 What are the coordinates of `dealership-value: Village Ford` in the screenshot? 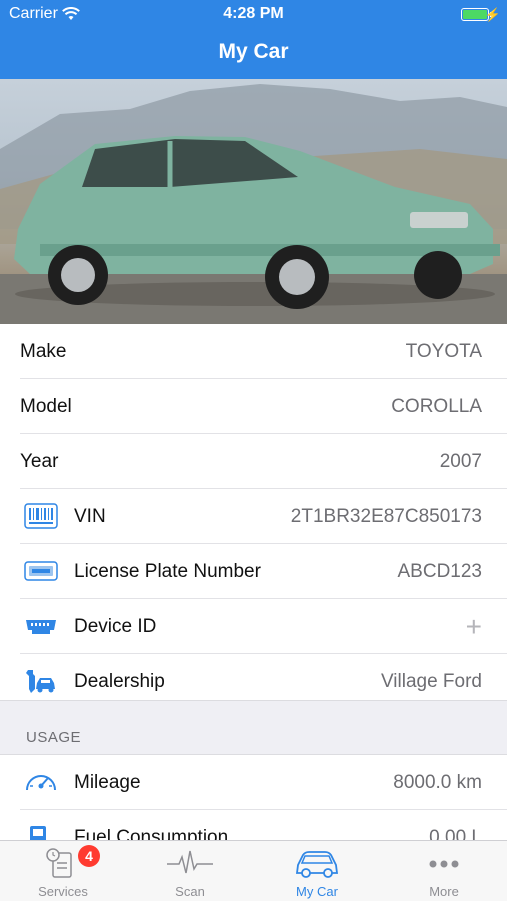 It's located at (431, 681).